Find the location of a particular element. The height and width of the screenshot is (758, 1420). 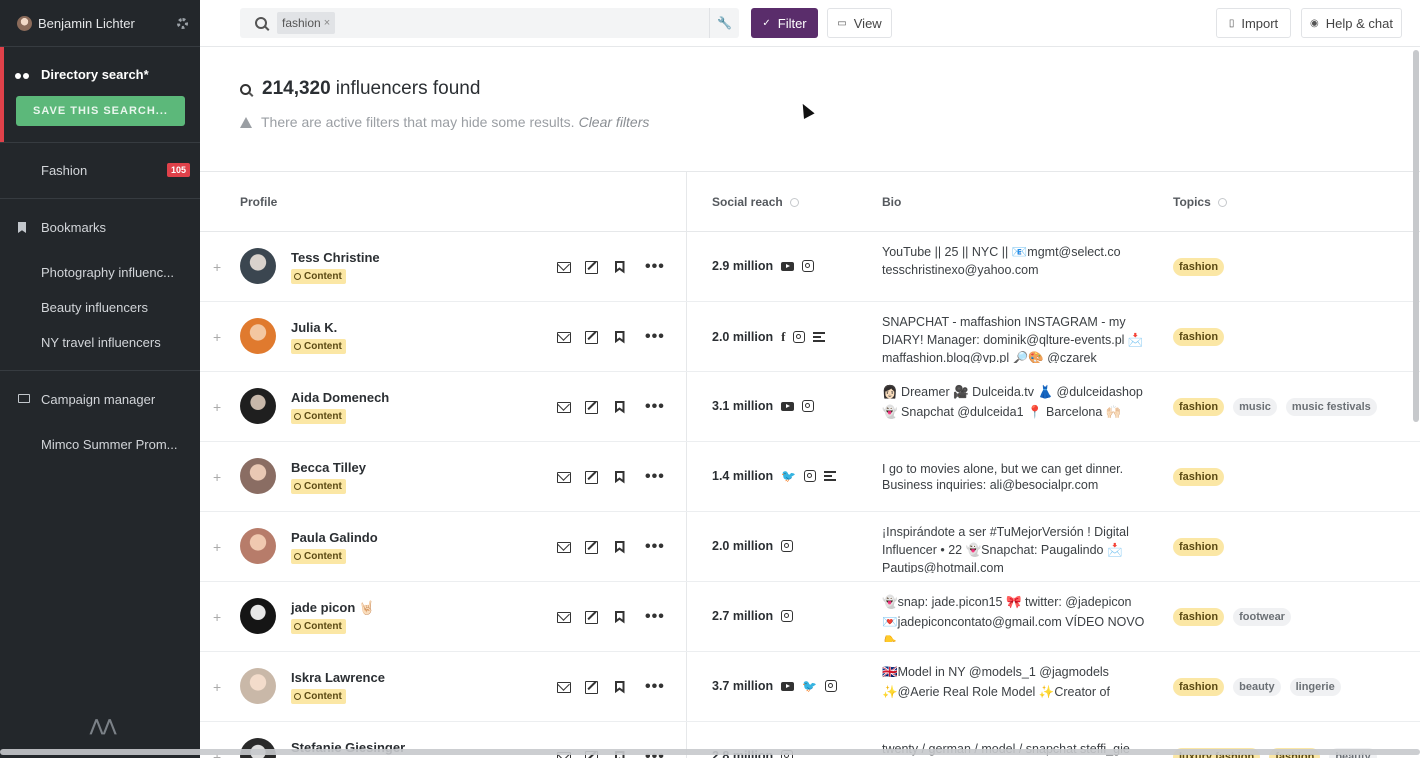

vertical-scrollbar is located at coordinates (1416, 236).